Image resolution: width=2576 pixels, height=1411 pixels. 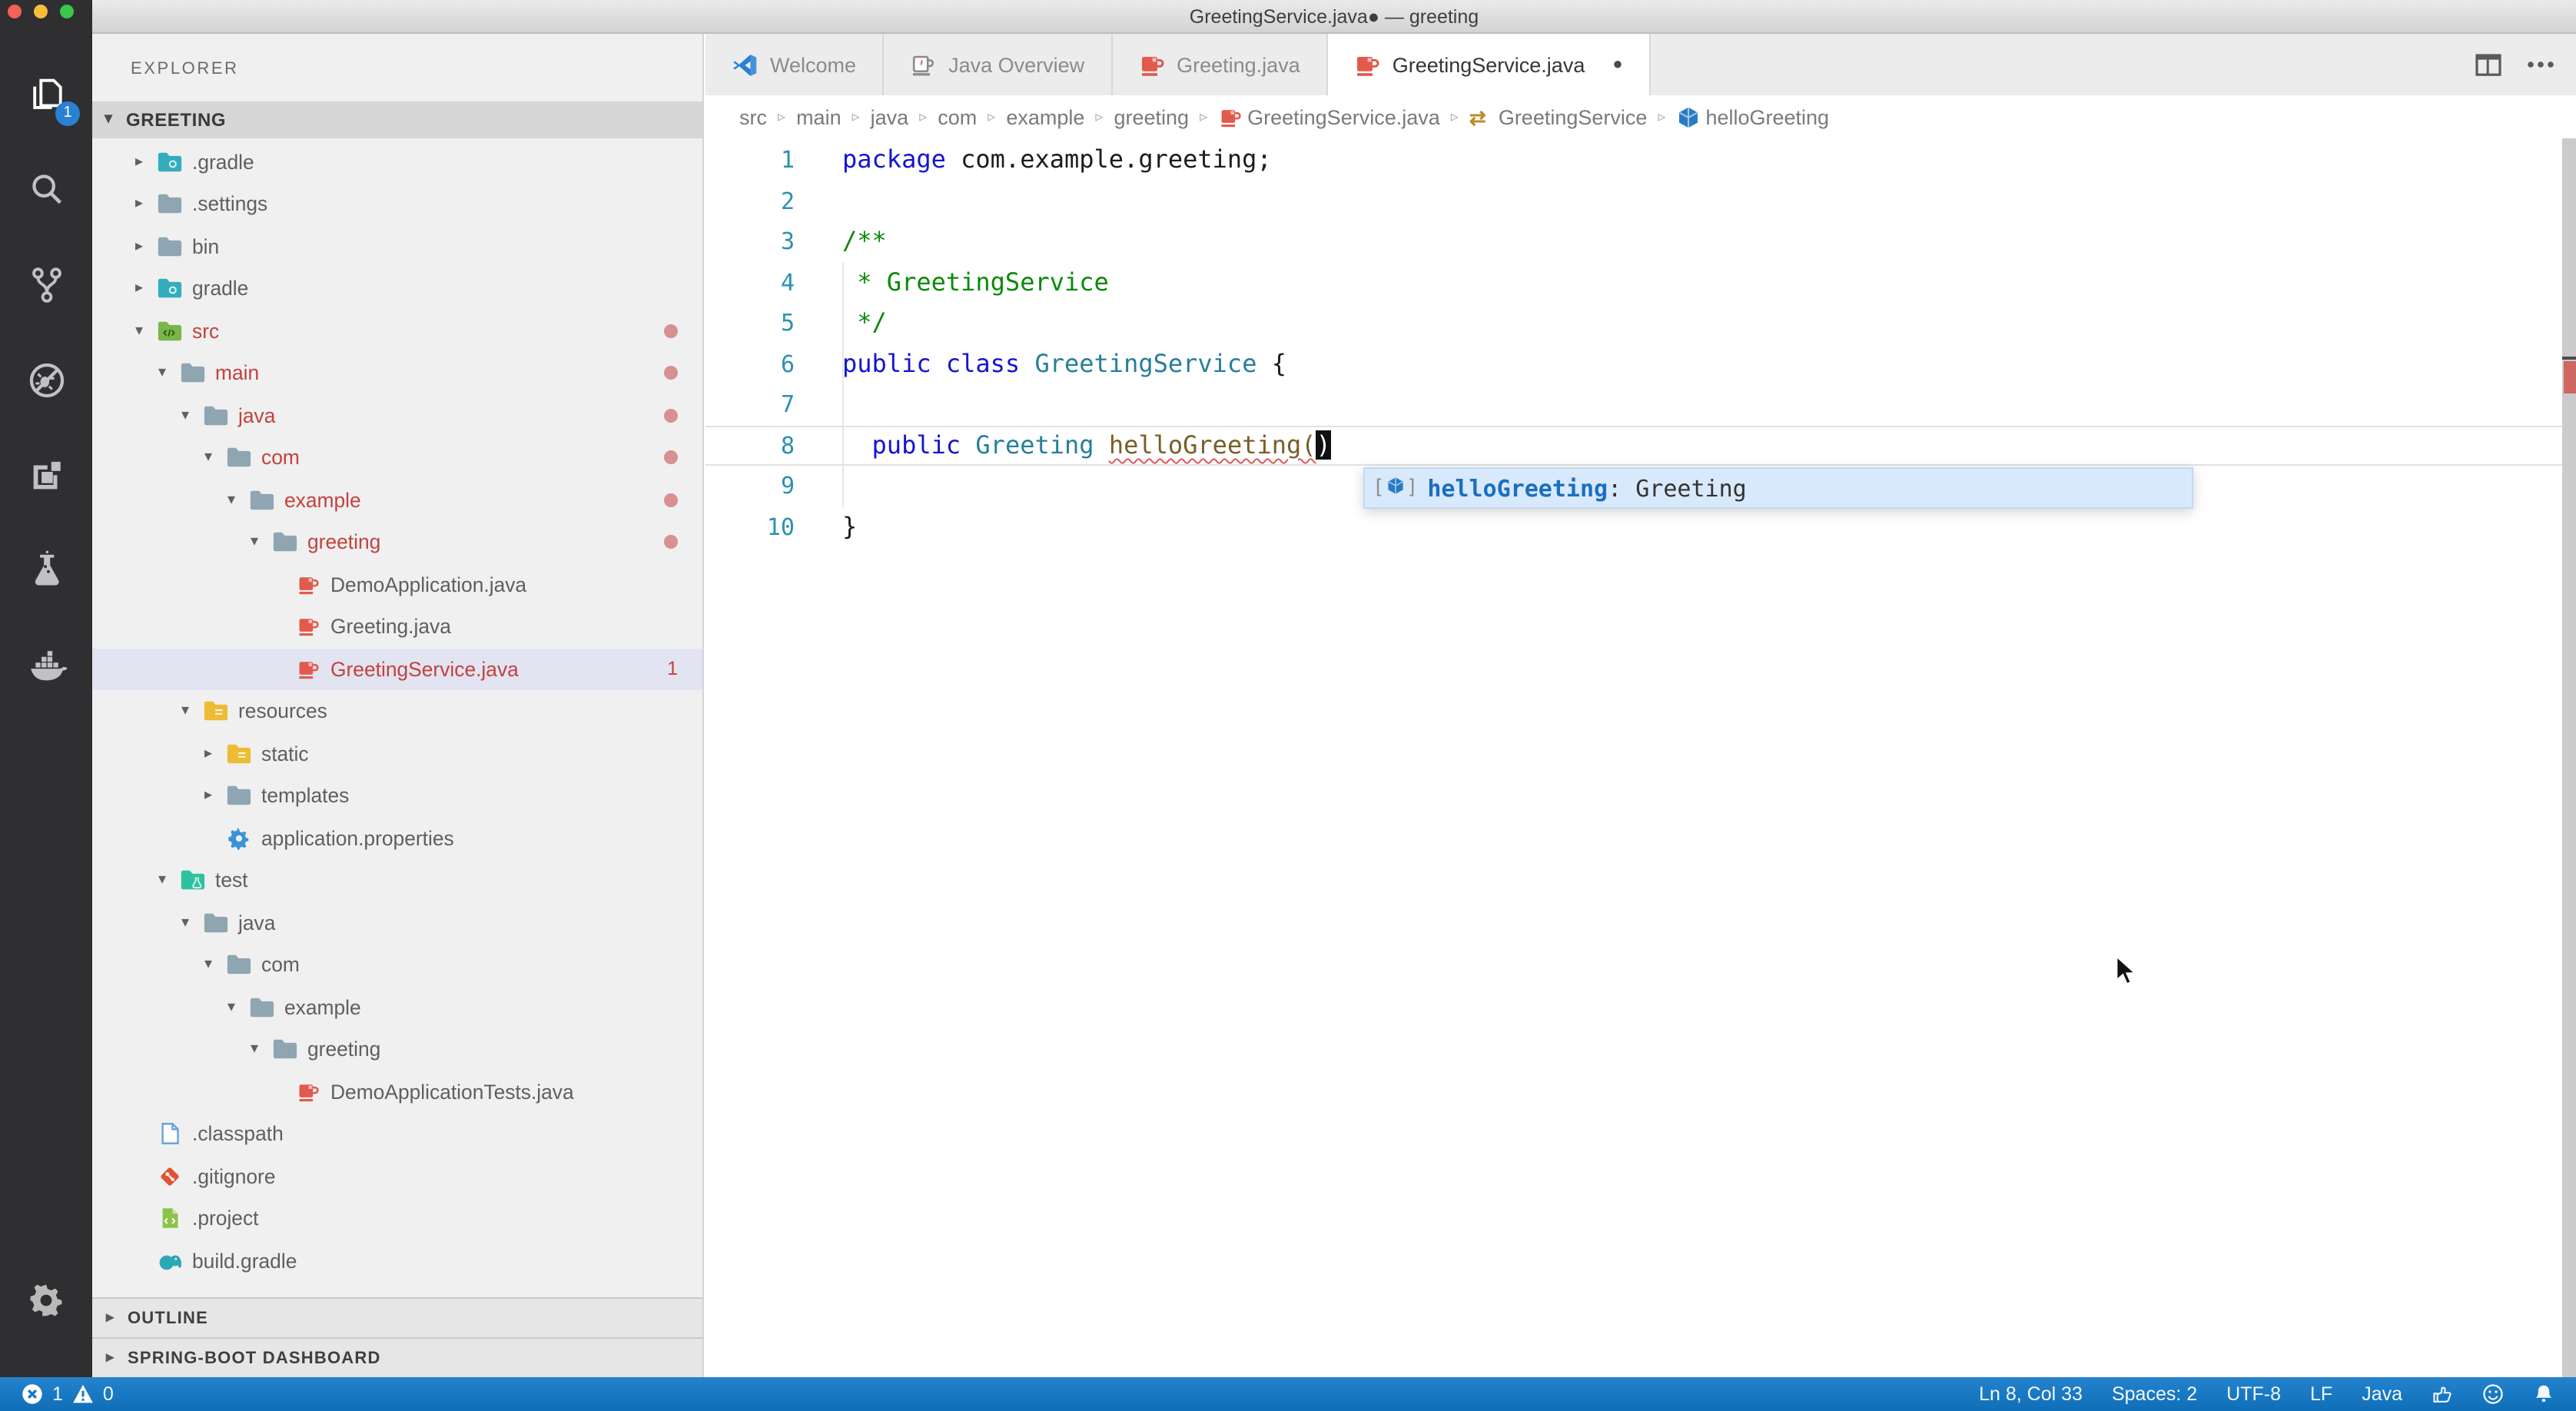 What do you see at coordinates (1220, 64) in the screenshot?
I see `tab-greeting-java: Greeting.java` at bounding box center [1220, 64].